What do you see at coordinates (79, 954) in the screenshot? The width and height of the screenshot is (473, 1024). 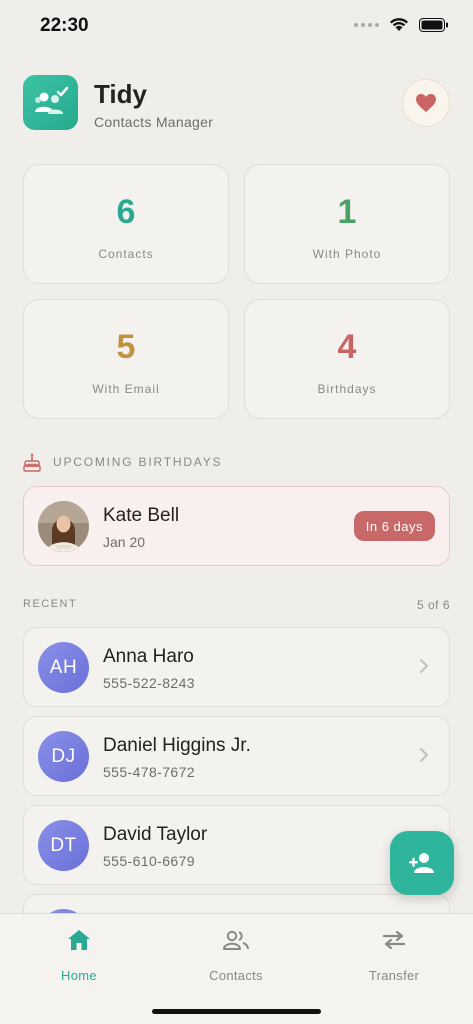 I see `tab-home: Home` at bounding box center [79, 954].